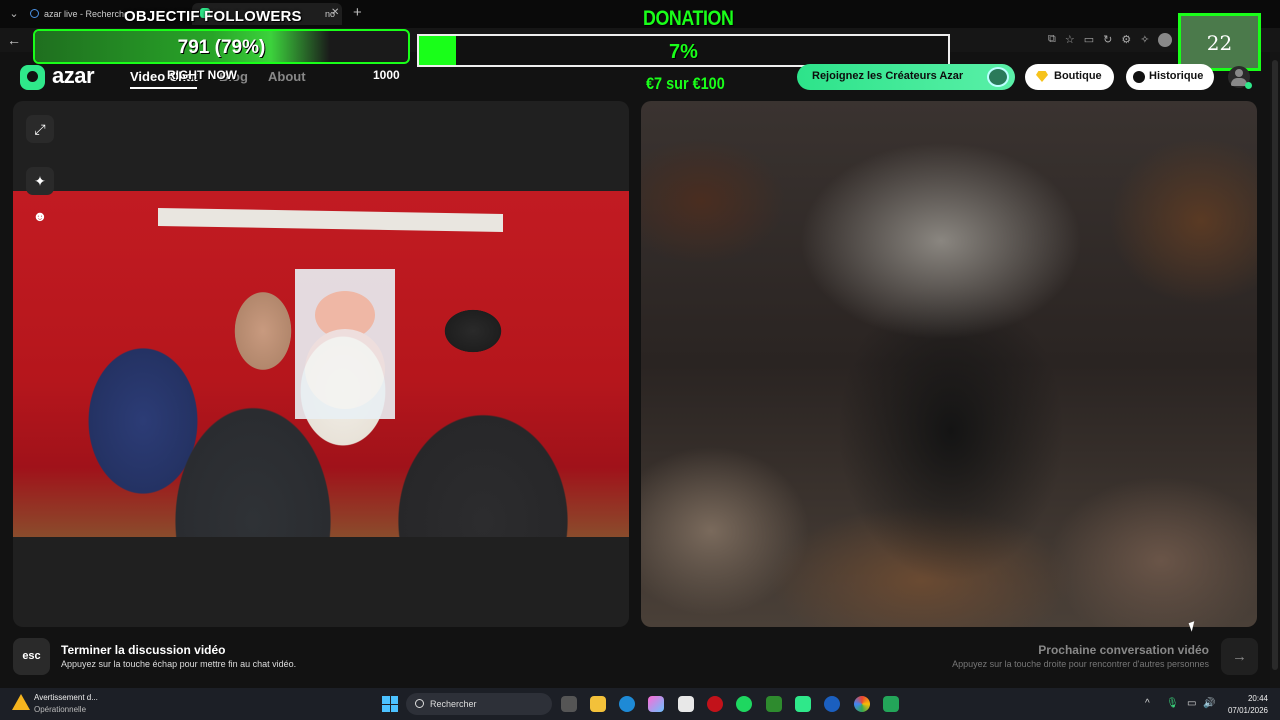 The width and height of the screenshot is (1280, 720). I want to click on join-creators-button: Rejoignez les Créateurs Azar, so click(906, 77).